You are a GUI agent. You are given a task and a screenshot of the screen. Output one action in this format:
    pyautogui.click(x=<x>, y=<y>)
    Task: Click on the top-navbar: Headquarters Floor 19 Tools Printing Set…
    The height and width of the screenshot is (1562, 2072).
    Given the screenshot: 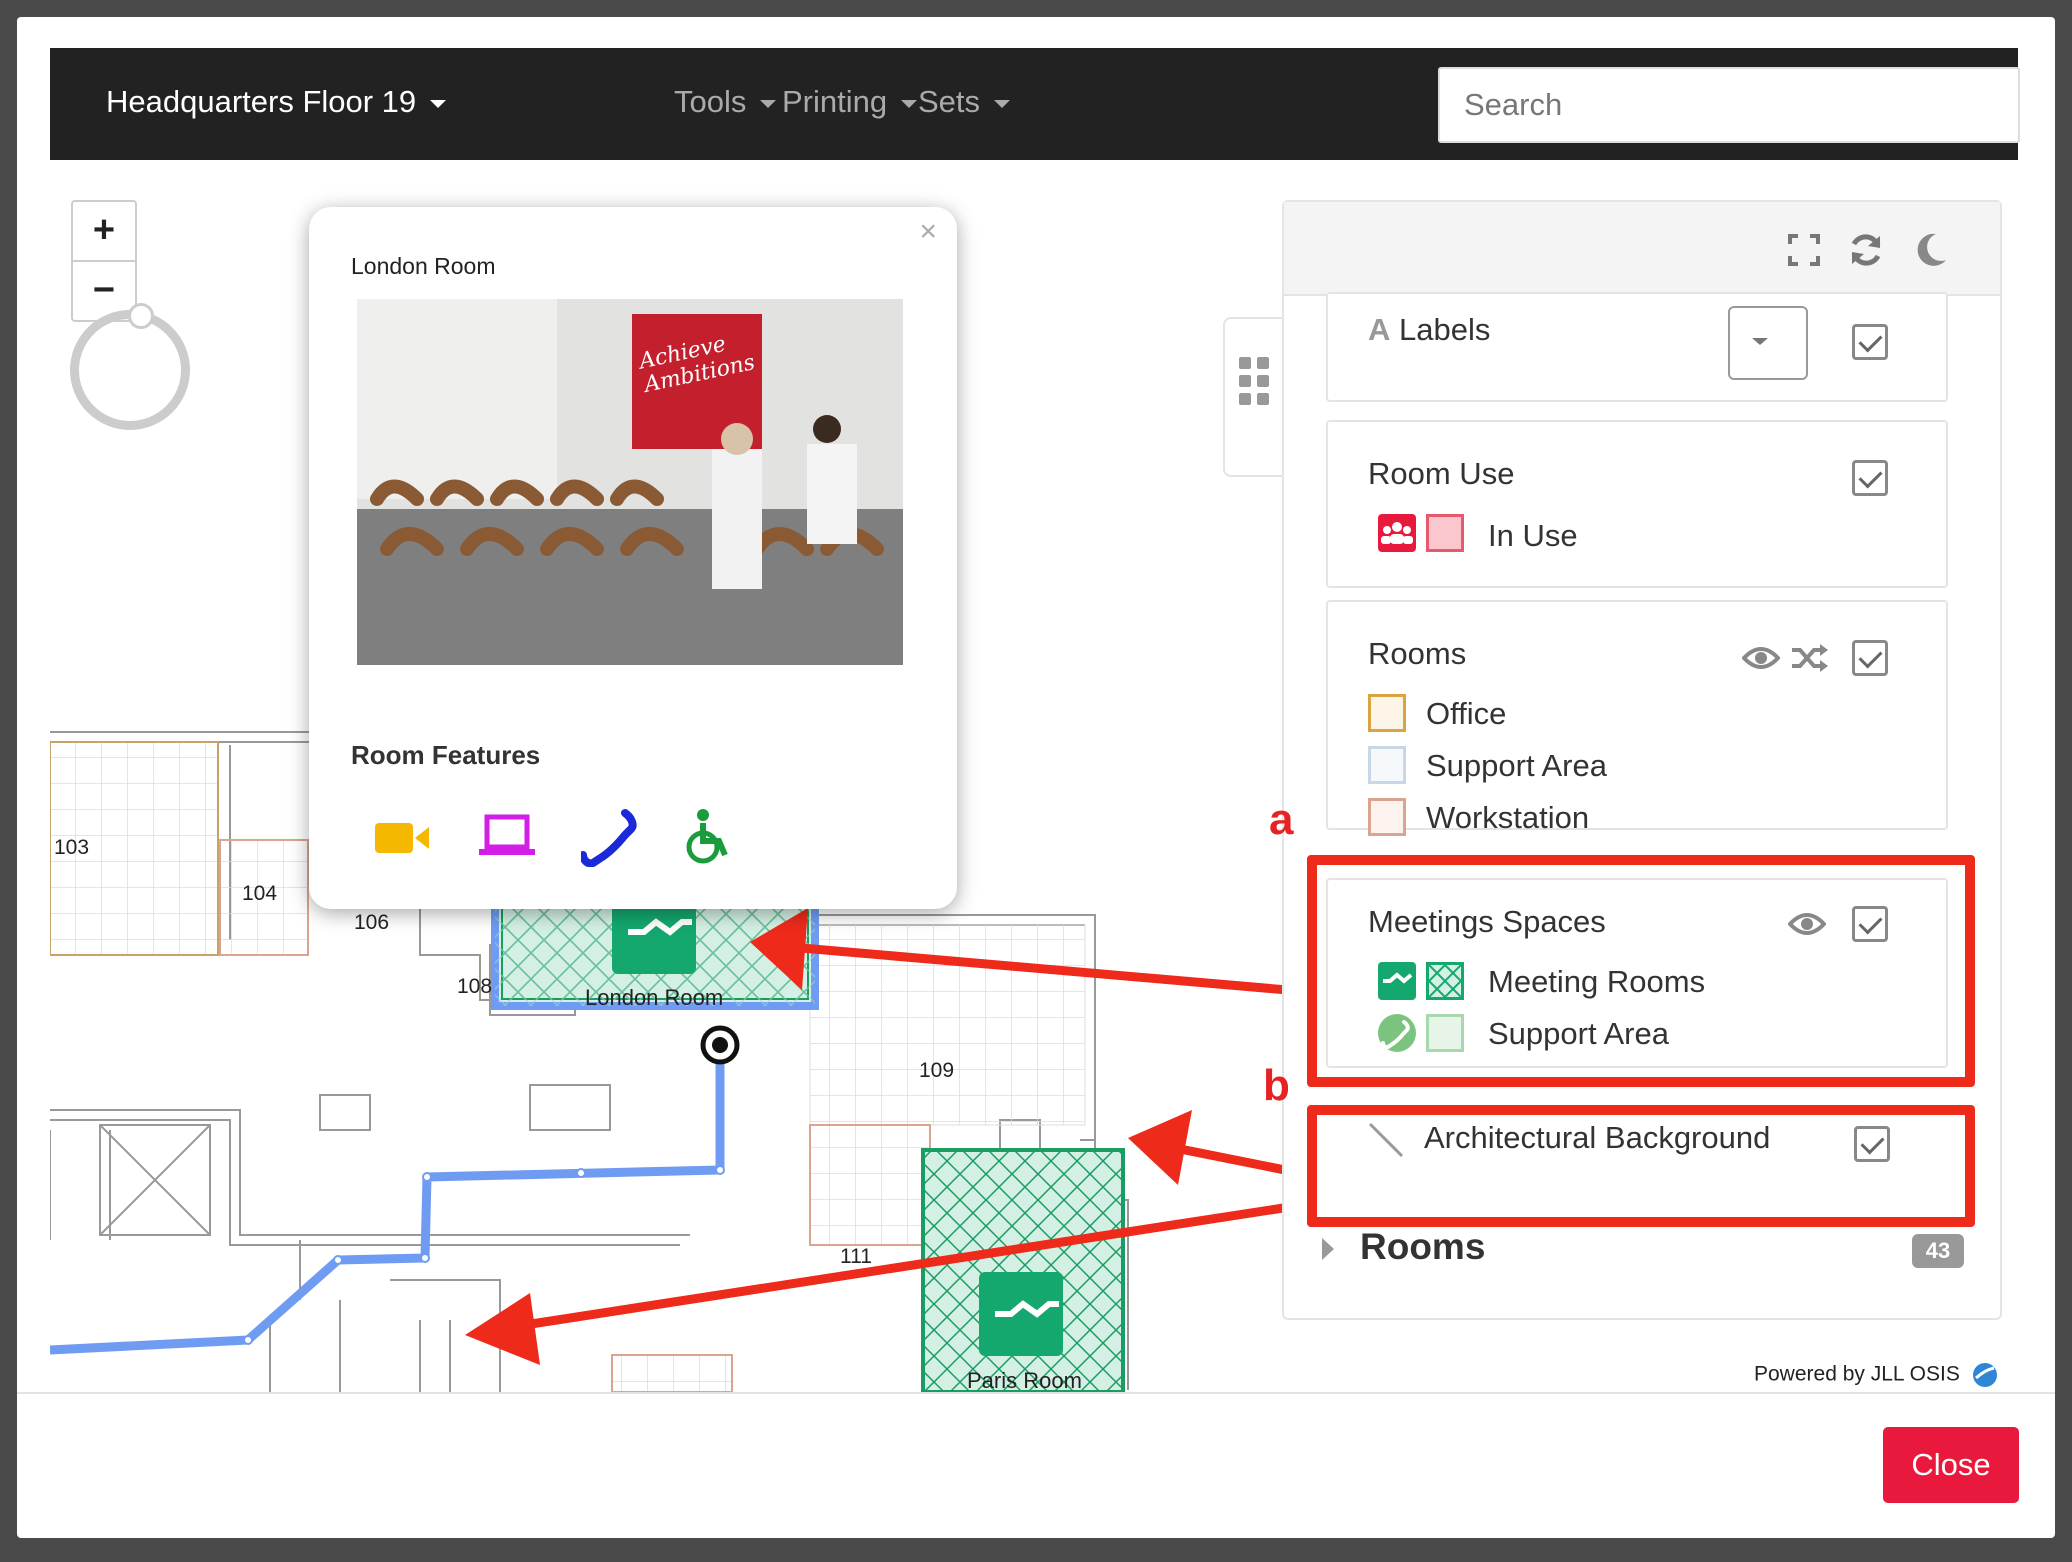 What is the action you would take?
    pyautogui.click(x=1035, y=104)
    